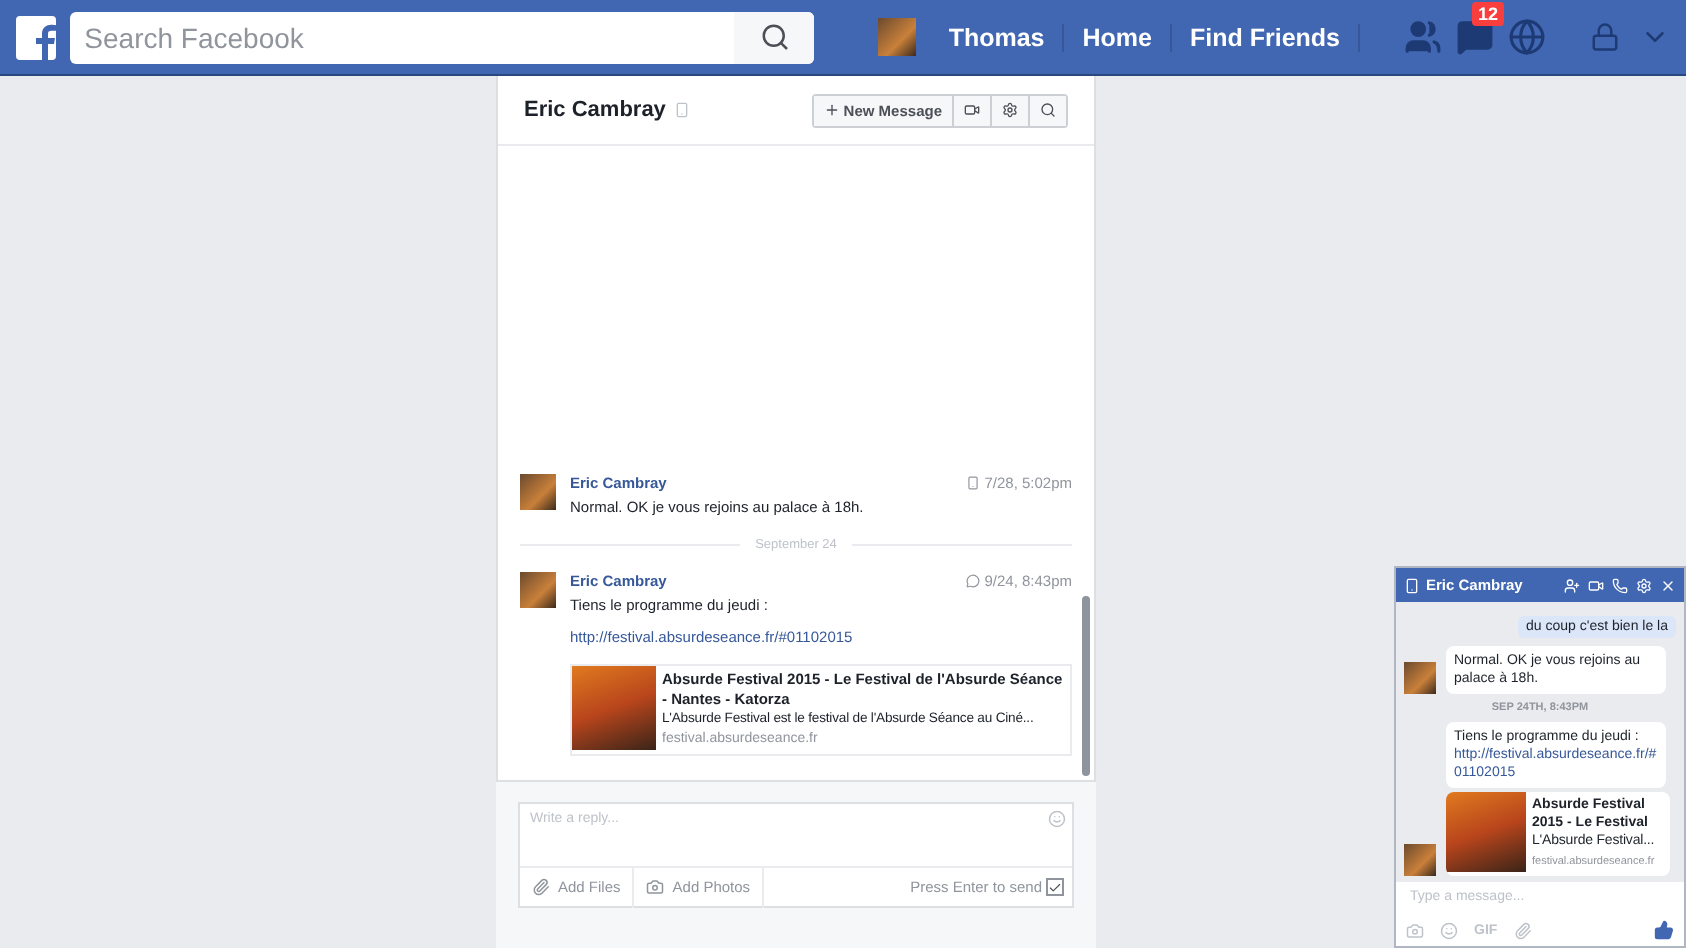  What do you see at coordinates (831, 110) in the screenshot?
I see `plus-icon` at bounding box center [831, 110].